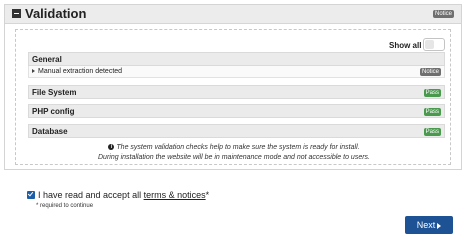  Describe the element at coordinates (233, 14) in the screenshot. I see `validation-header: Validation Notice` at that location.